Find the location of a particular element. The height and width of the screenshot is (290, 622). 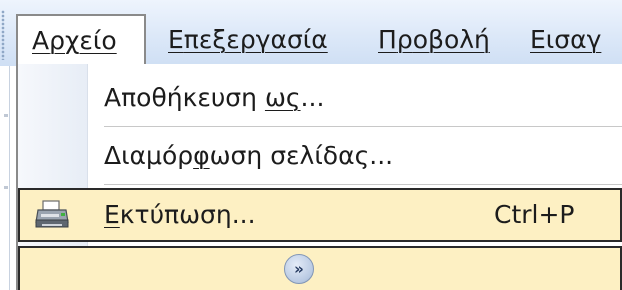

left-window-edge is located at coordinates (5, 178).